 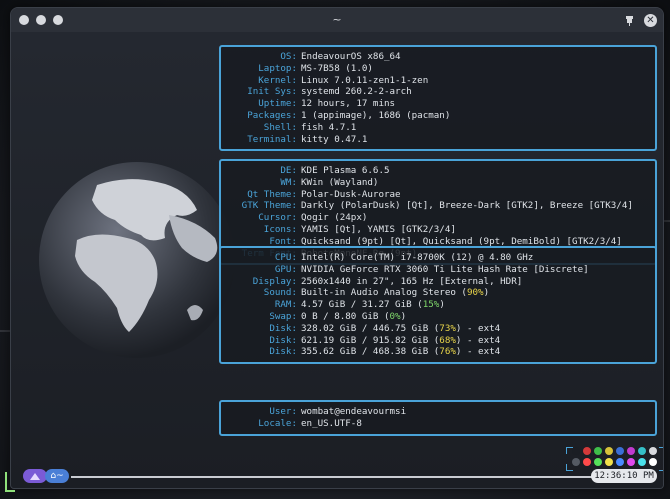 I want to click on info-key: Shell, so click(x=261, y=128).